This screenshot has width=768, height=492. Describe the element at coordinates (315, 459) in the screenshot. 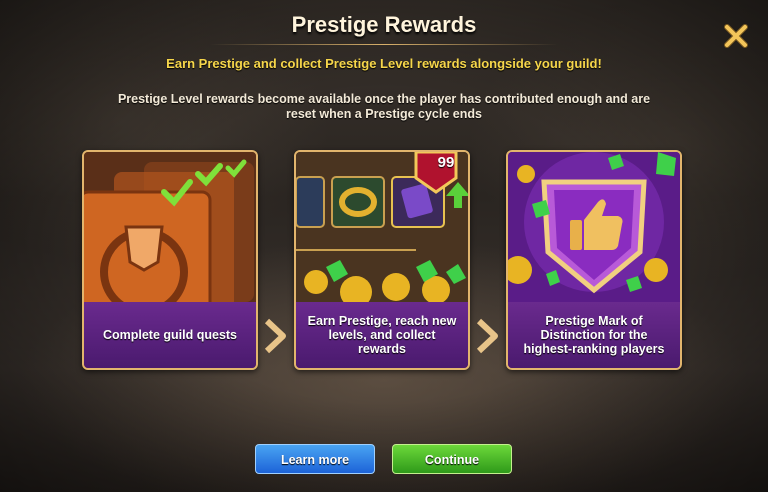

I see `learn-more-button: Learn more` at that location.